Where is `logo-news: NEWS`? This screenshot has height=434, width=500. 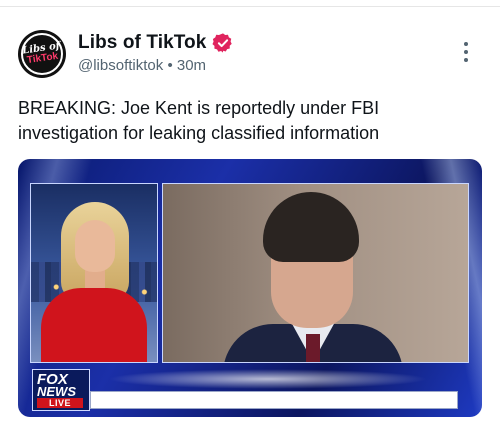
logo-news: NEWS is located at coordinates (56, 391).